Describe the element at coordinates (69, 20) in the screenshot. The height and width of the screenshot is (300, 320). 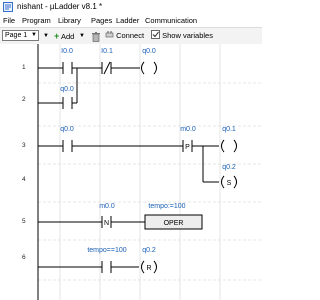
I see `menu-library: Library` at that location.